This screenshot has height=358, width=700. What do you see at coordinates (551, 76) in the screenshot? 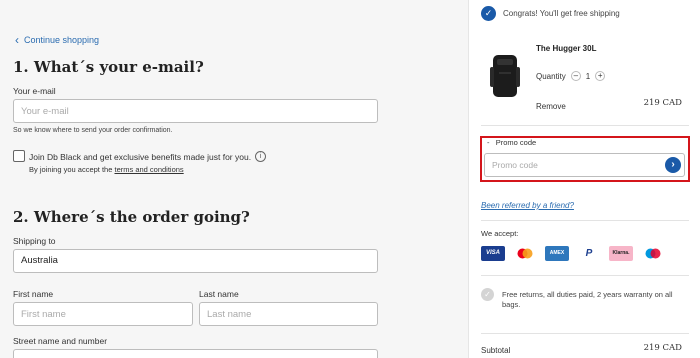
I see `quantity-label: Quantity` at bounding box center [551, 76].